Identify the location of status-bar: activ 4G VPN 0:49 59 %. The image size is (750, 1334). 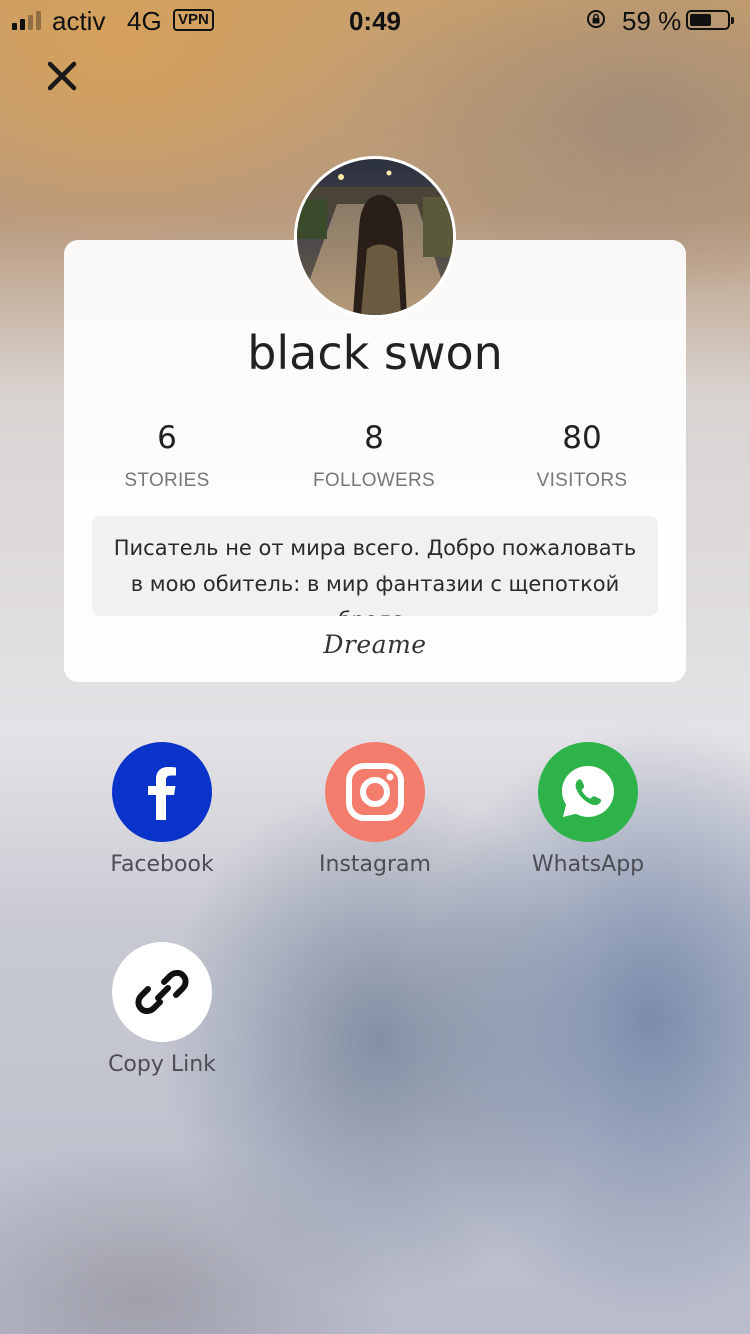
(375, 20).